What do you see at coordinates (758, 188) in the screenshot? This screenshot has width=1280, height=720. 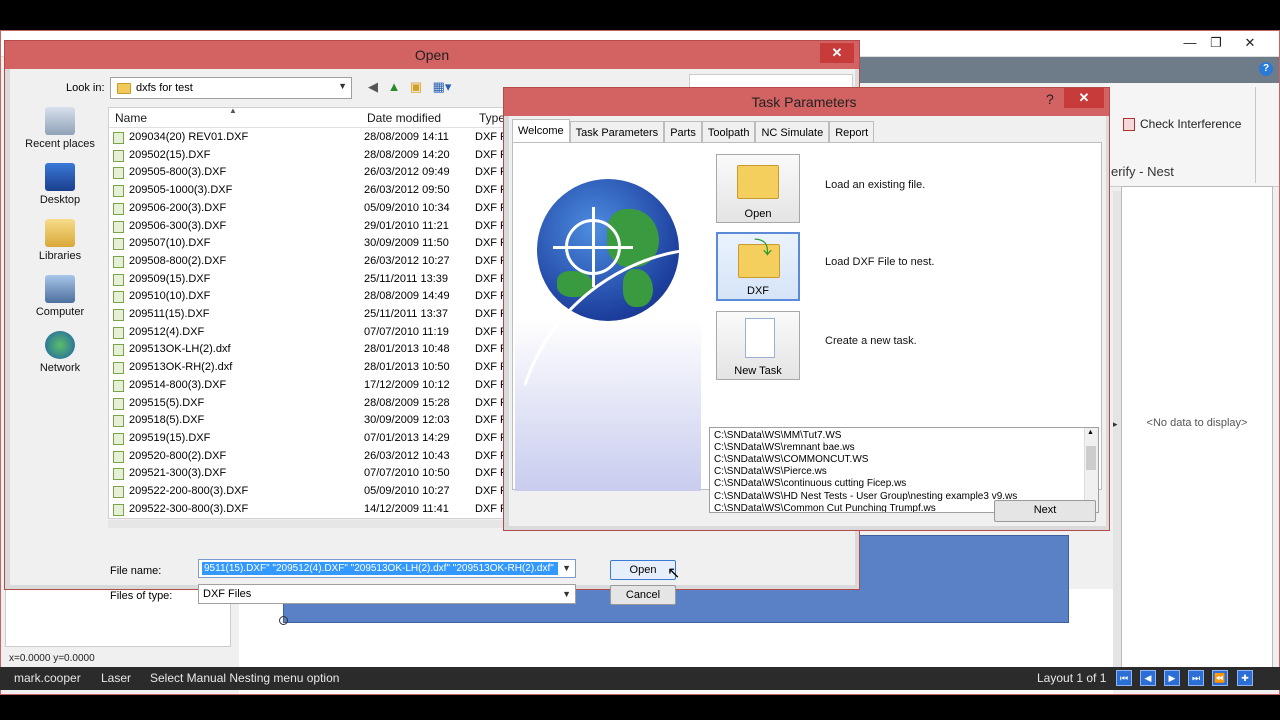 I see `open-file-button: Open` at bounding box center [758, 188].